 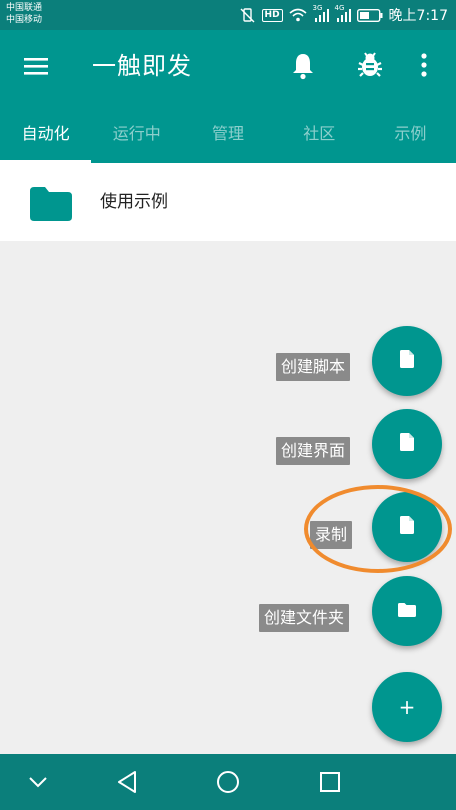 I want to click on nav-collapse-icon, so click(x=38, y=782).